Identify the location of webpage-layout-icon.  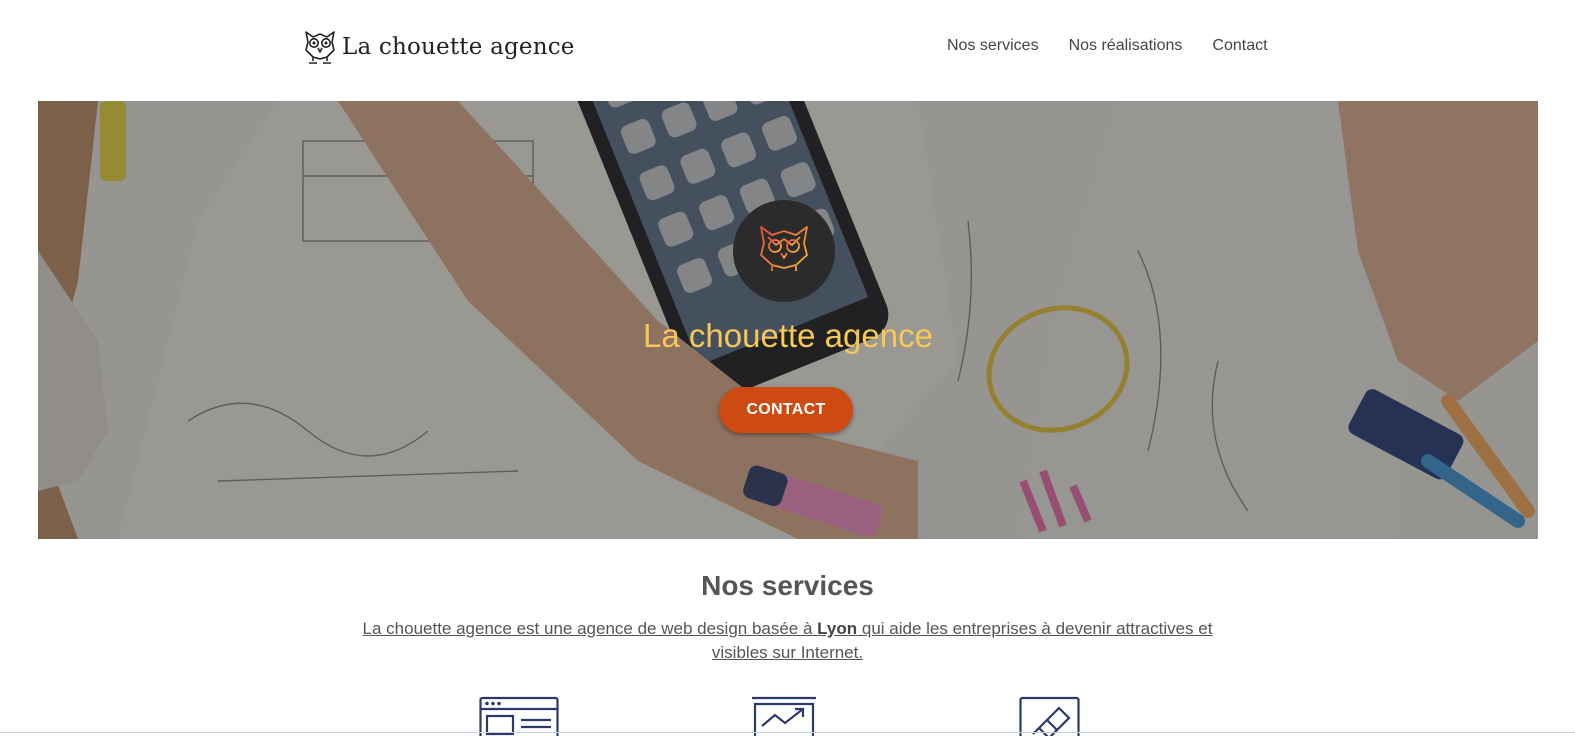
(519, 716).